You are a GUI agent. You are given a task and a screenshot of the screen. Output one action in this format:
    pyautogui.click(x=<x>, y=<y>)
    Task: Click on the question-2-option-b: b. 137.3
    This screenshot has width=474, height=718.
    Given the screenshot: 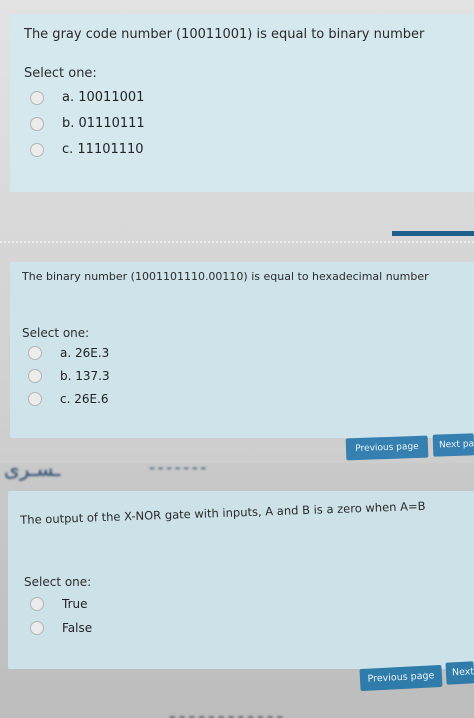 What is the action you would take?
    pyautogui.click(x=69, y=376)
    